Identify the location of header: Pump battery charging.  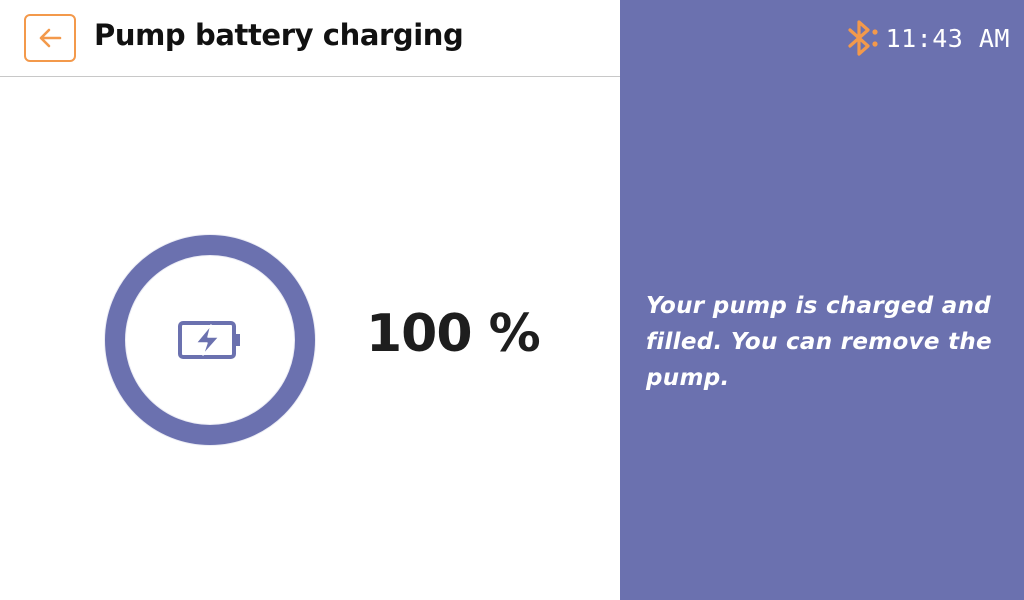
(310, 38).